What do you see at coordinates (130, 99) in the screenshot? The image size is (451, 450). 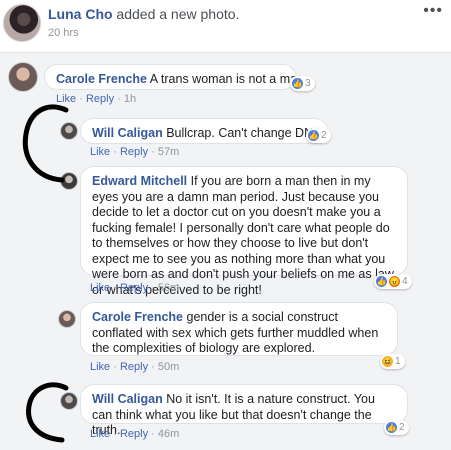 I see `comment-time: 1h` at bounding box center [130, 99].